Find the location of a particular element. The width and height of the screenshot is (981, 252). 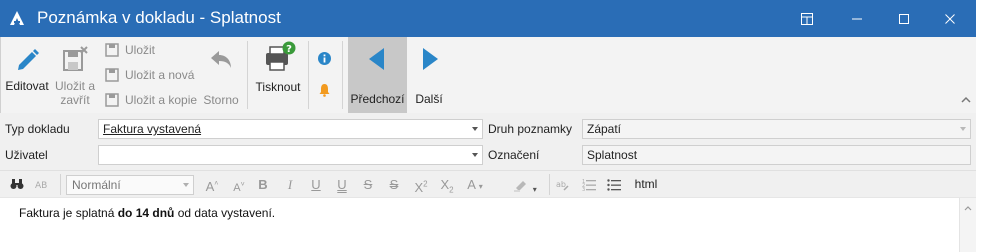

window-layout-icon is located at coordinates (807, 18).